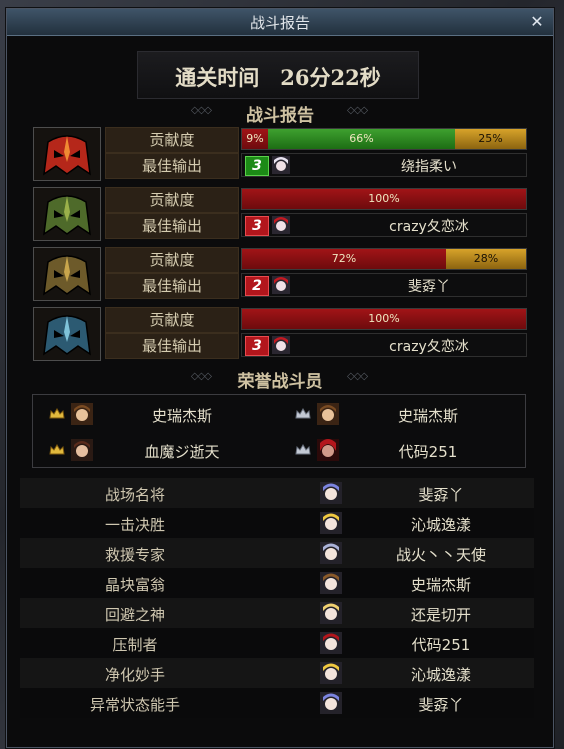 This screenshot has width=564, height=749. I want to click on award-player-name: 还是切开, so click(440, 615).